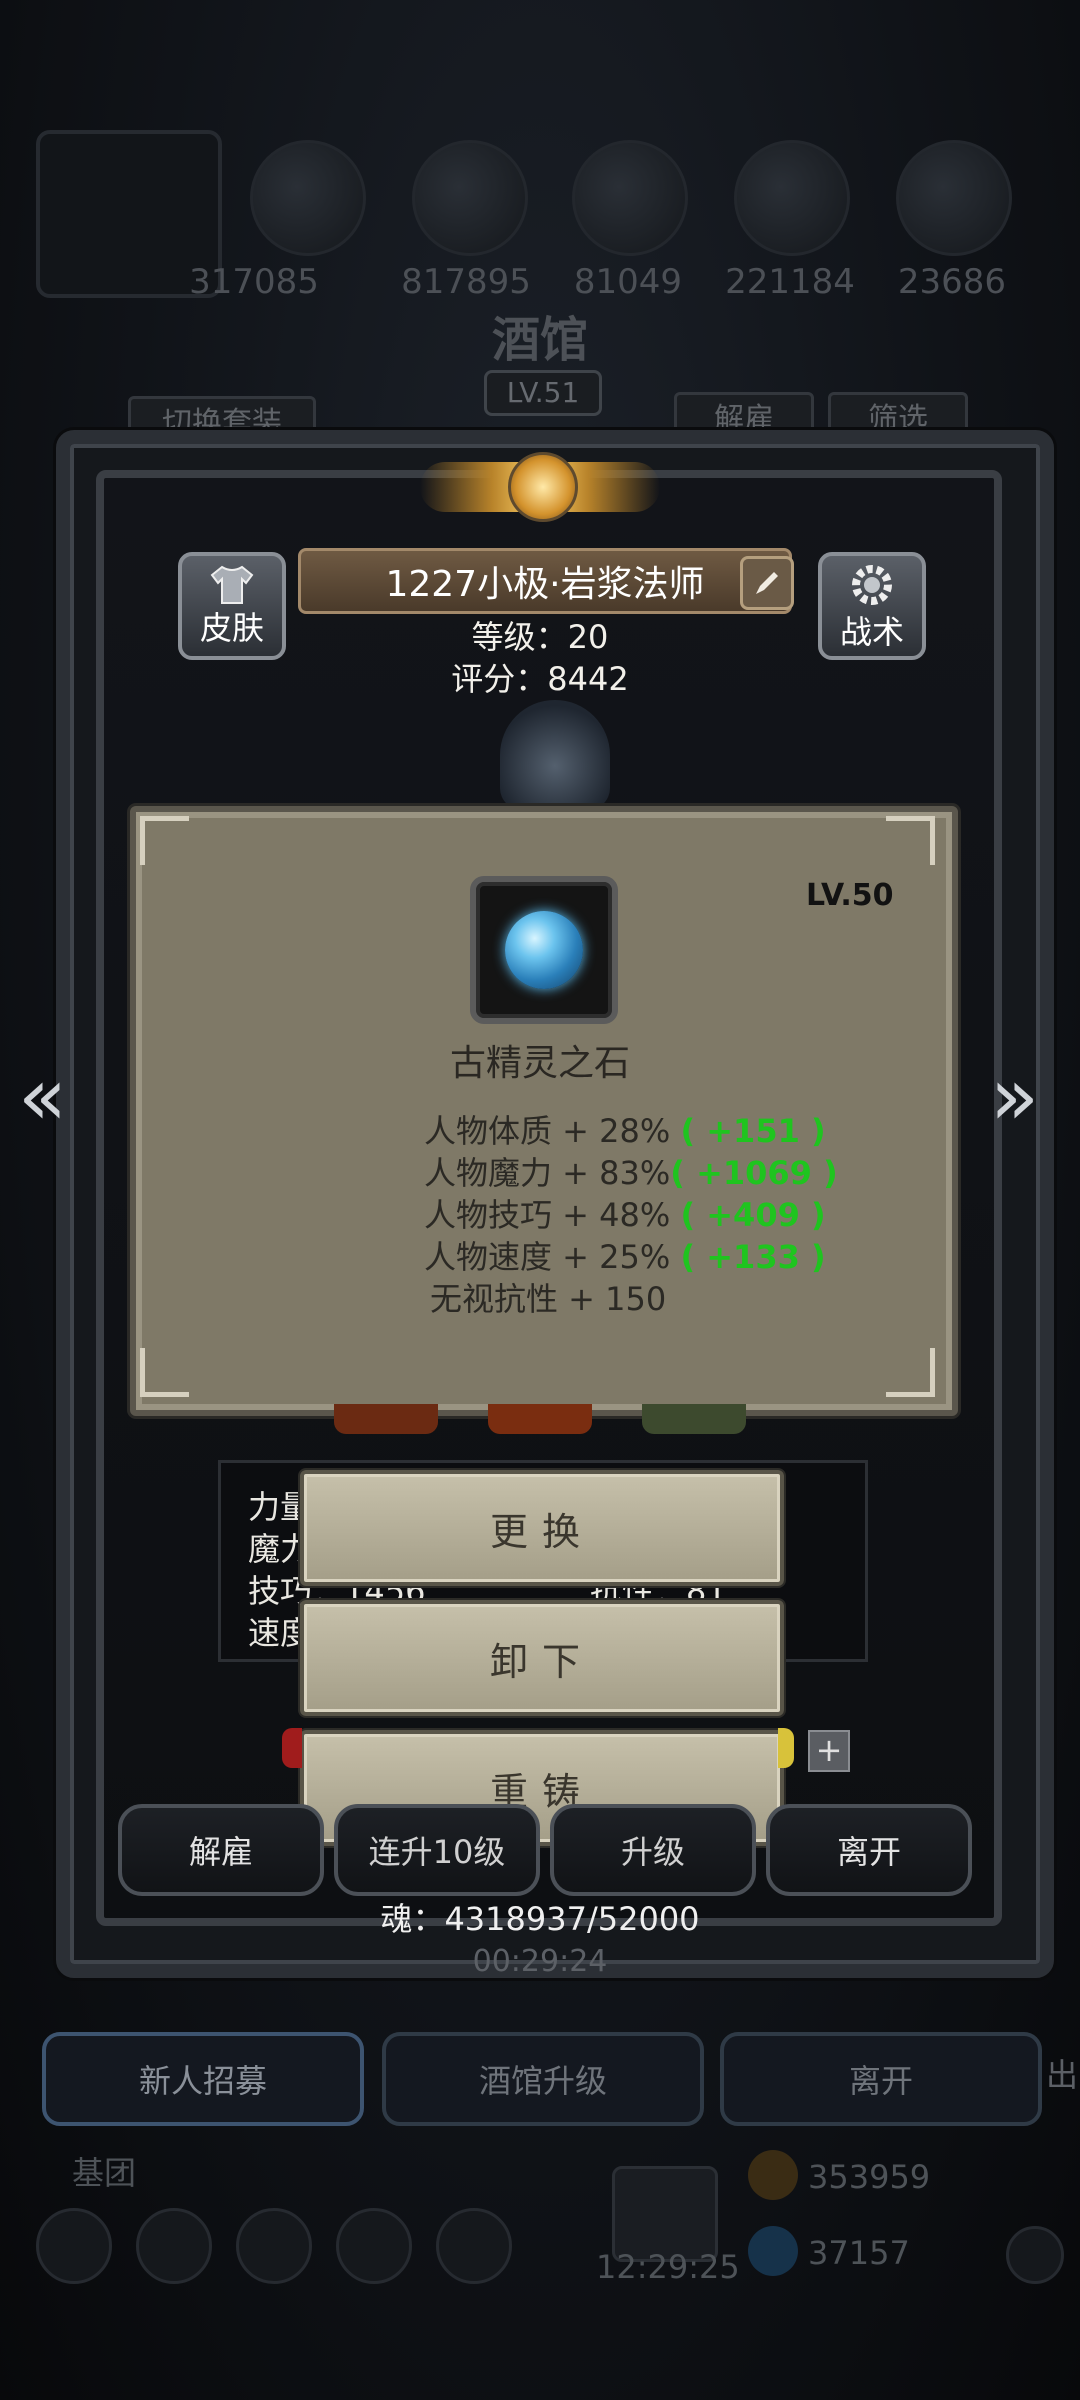 This screenshot has height=2400, width=1080. What do you see at coordinates (850, 895) in the screenshot?
I see `item-level: LV.50` at bounding box center [850, 895].